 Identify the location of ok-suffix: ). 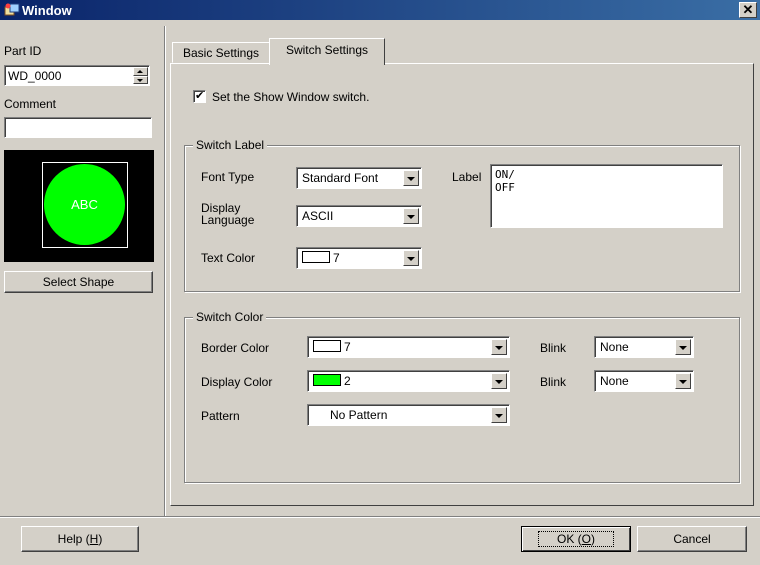
(593, 539).